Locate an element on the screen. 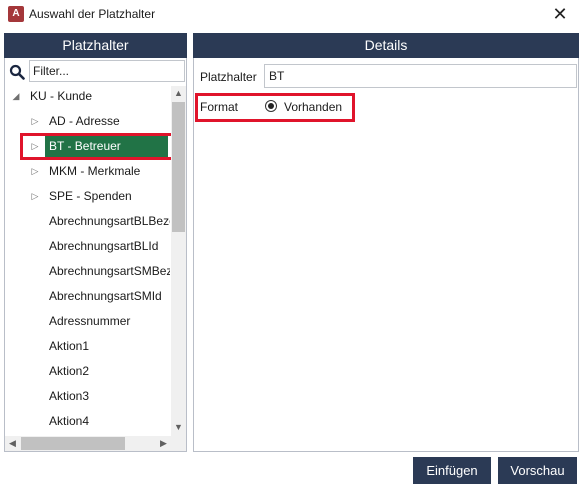 The height and width of the screenshot is (488, 582). details-panel-header: Details is located at coordinates (386, 45).